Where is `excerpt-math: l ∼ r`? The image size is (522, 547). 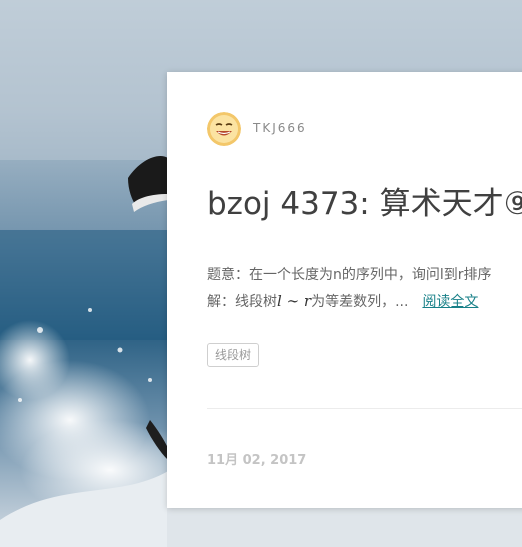
excerpt-math: l ∼ r is located at coordinates (294, 301).